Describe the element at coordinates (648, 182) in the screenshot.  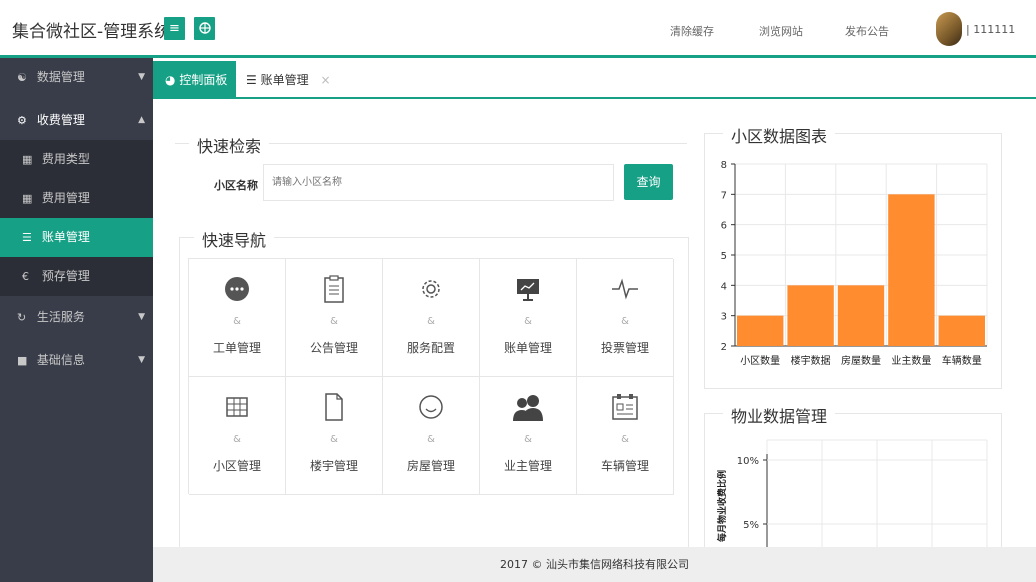
I see `search-button: 查询` at that location.